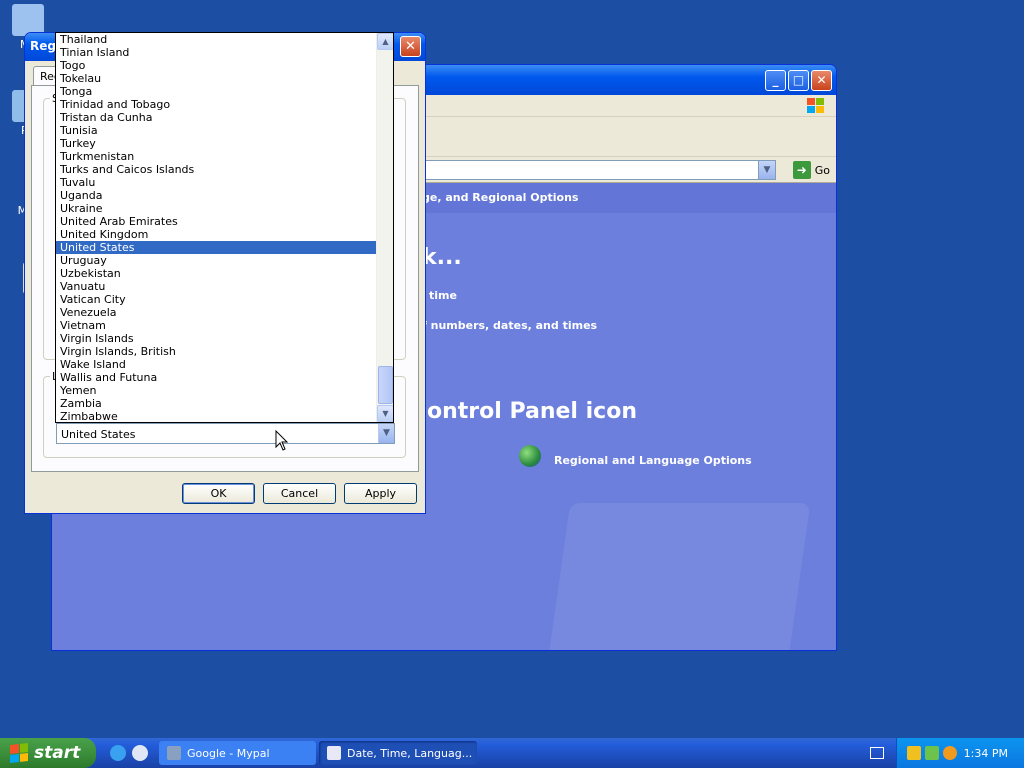  What do you see at coordinates (532, 411) in the screenshot?
I see `icon-heading: ontrol Panel icon` at bounding box center [532, 411].